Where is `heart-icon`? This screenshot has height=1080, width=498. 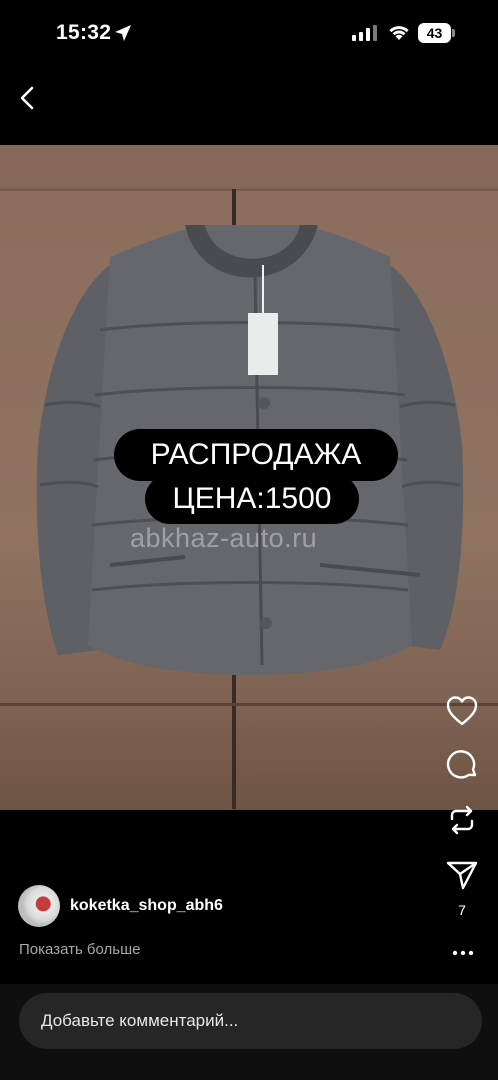 heart-icon is located at coordinates (462, 711).